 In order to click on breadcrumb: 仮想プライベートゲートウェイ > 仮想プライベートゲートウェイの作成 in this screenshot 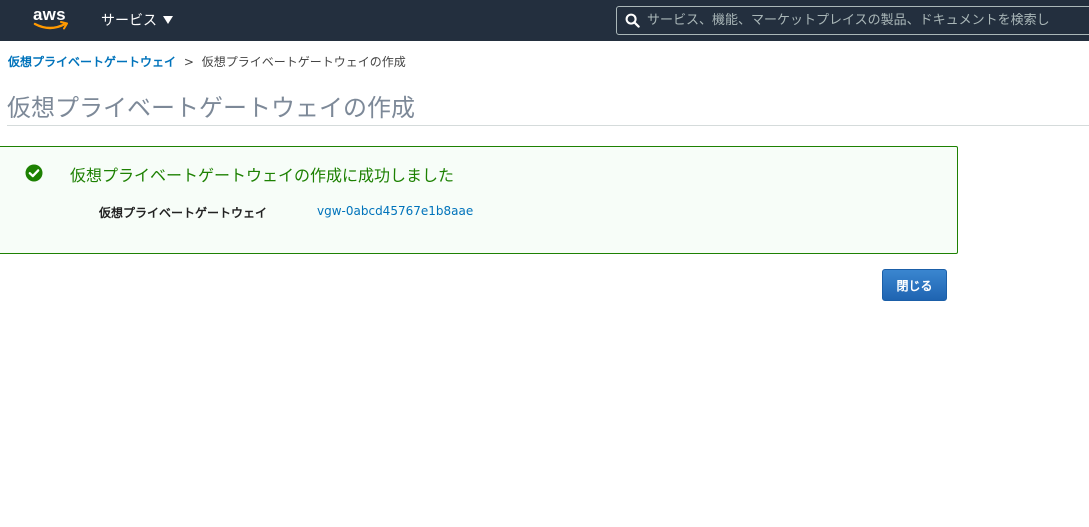, I will do `click(207, 61)`.